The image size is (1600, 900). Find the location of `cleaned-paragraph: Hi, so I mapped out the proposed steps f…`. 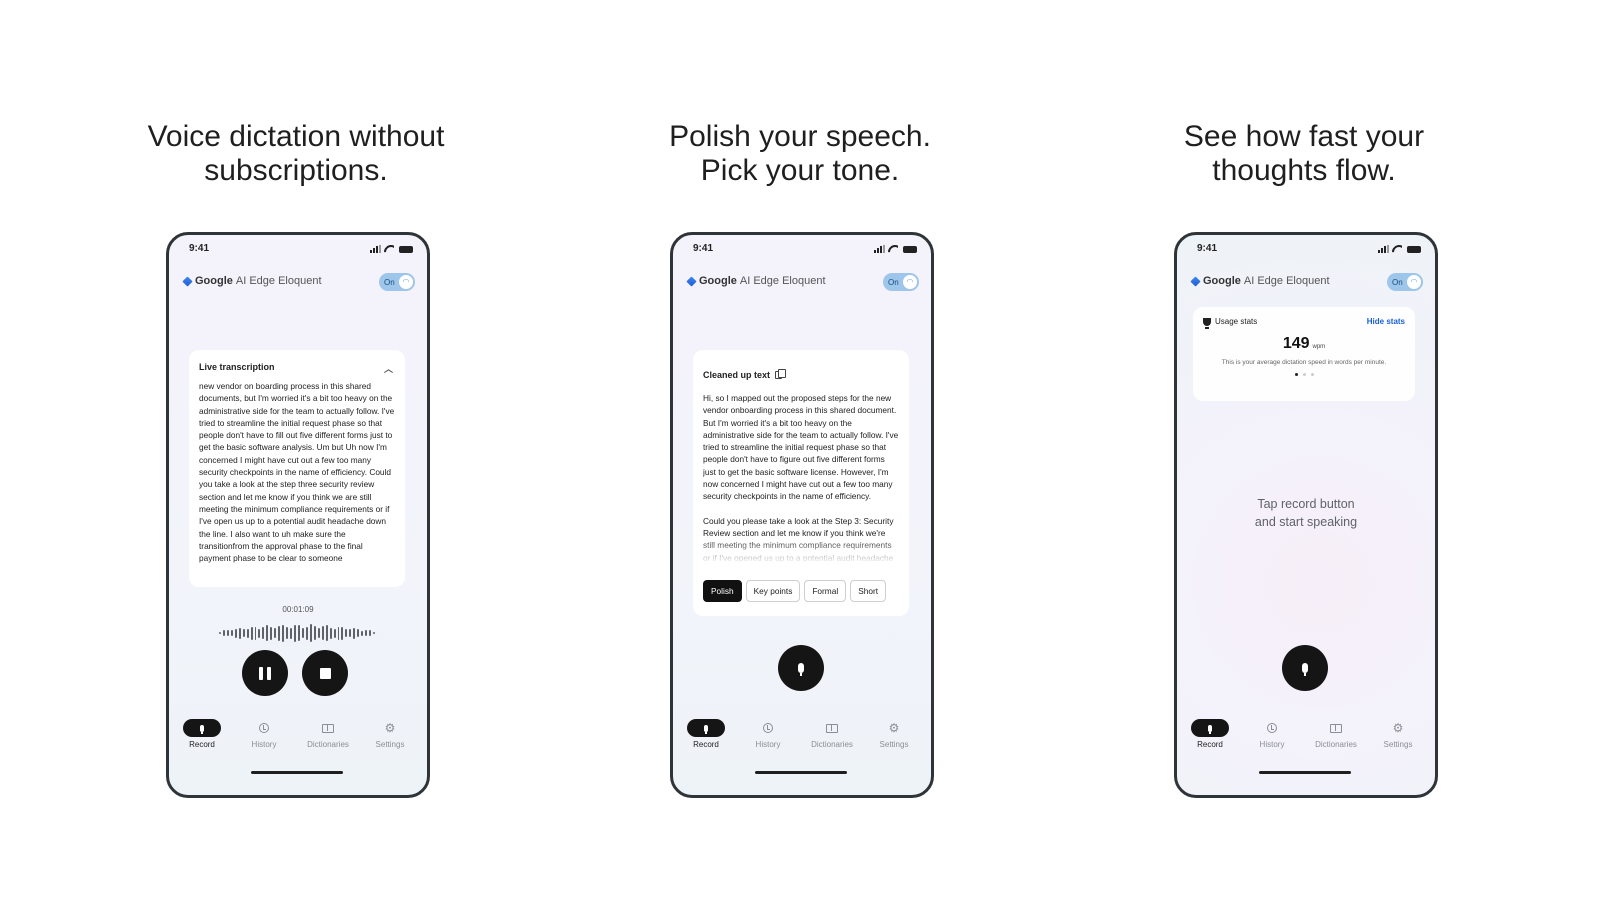

cleaned-paragraph: Hi, so I mapped out the proposed steps f… is located at coordinates (801, 447).